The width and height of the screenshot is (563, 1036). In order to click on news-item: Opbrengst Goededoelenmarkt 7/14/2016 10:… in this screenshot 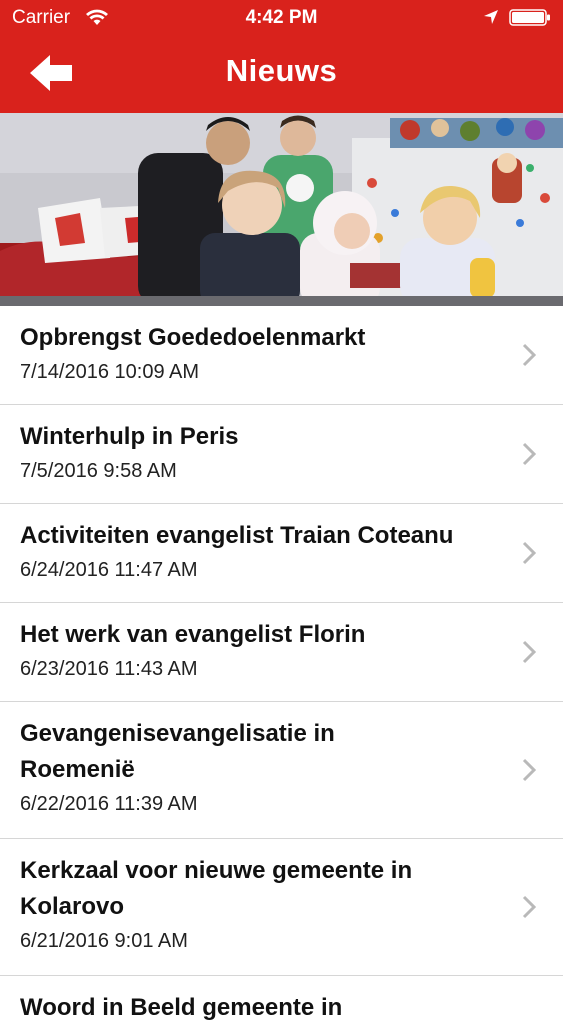, I will do `click(281, 355)`.